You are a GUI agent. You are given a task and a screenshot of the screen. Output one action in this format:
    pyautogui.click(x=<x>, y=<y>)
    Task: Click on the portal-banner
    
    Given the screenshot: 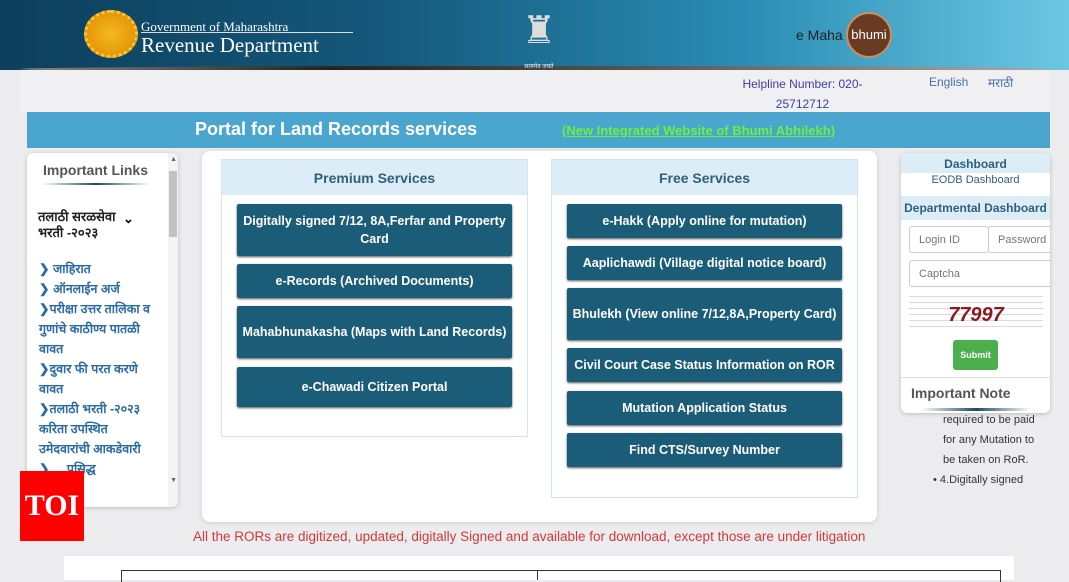 What is the action you would take?
    pyautogui.click(x=538, y=130)
    